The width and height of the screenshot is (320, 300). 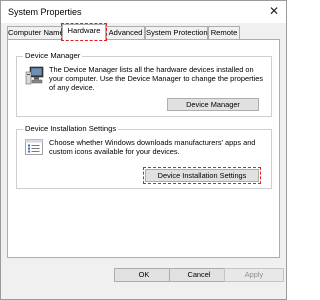 What do you see at coordinates (274, 11) in the screenshot?
I see `close-icon: ✕` at bounding box center [274, 11].